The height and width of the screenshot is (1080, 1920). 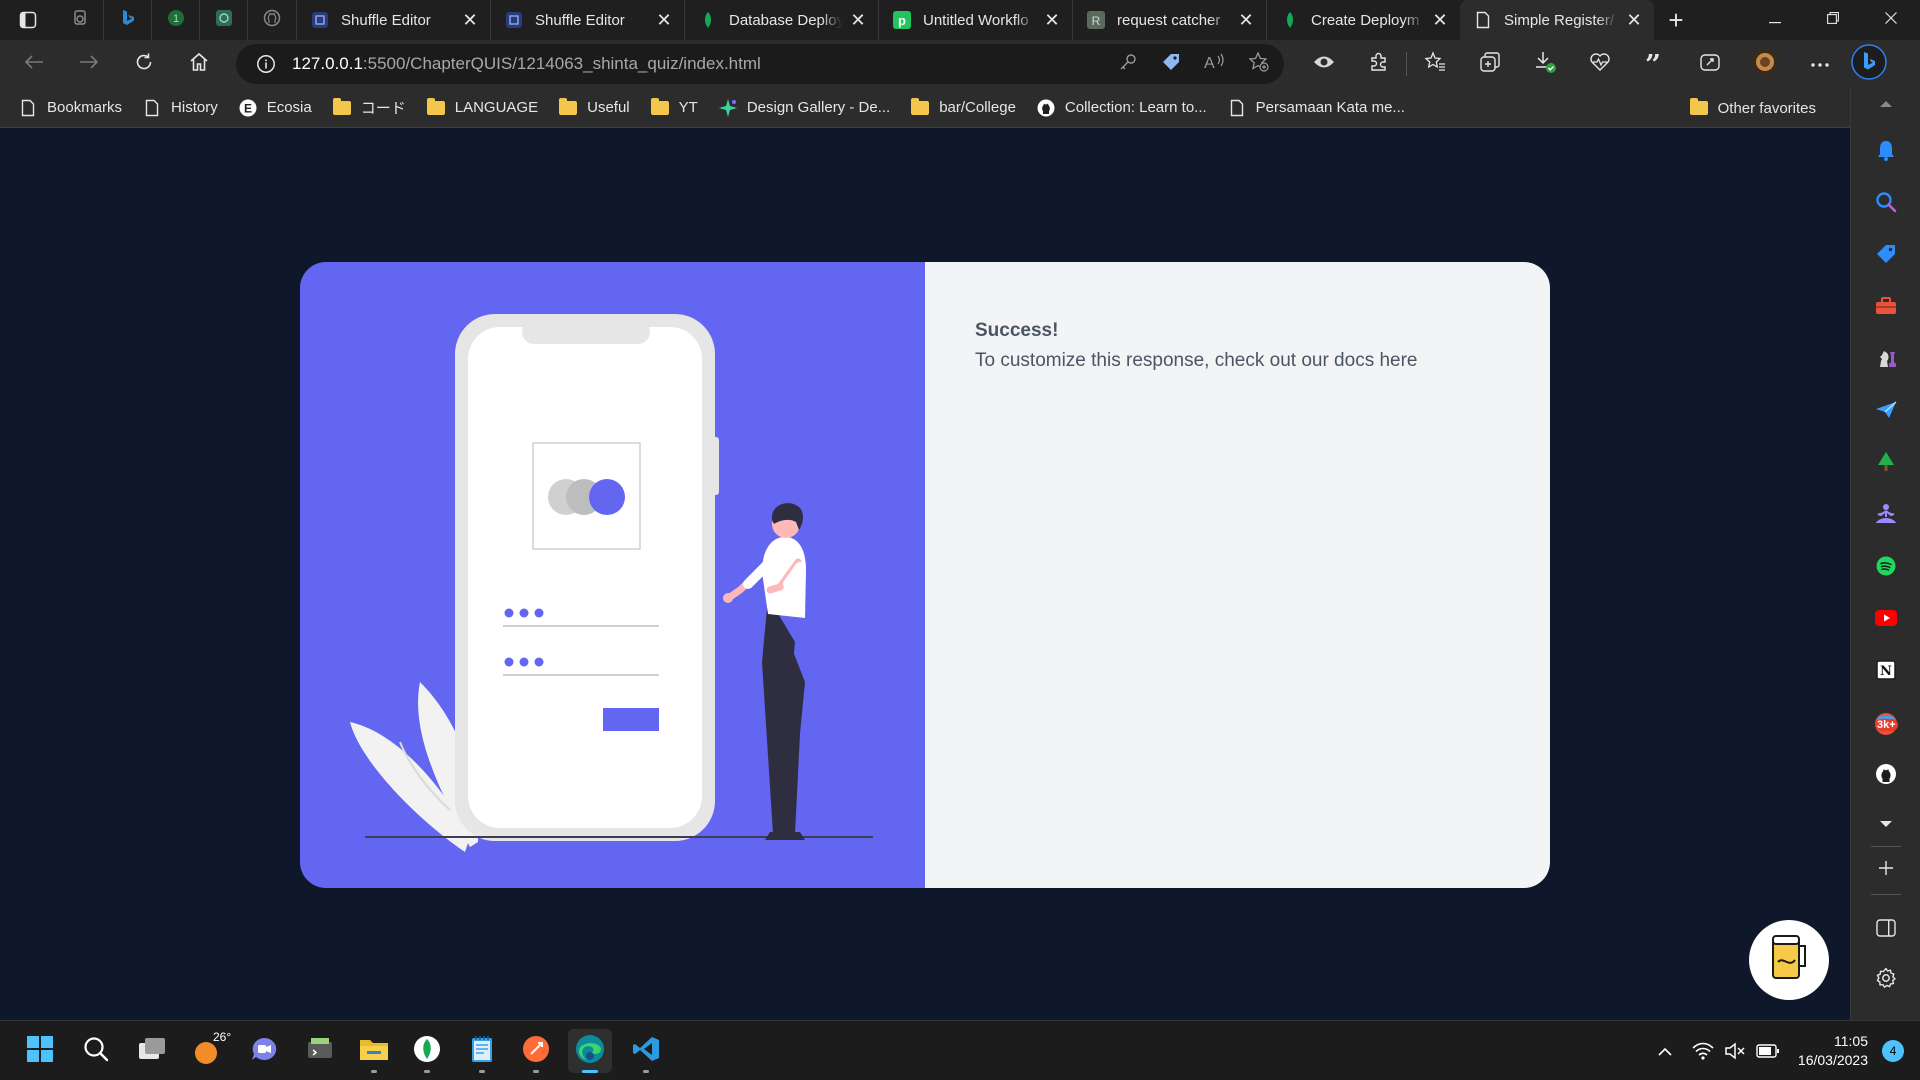 I want to click on downloads-button, so click(x=1544, y=64).